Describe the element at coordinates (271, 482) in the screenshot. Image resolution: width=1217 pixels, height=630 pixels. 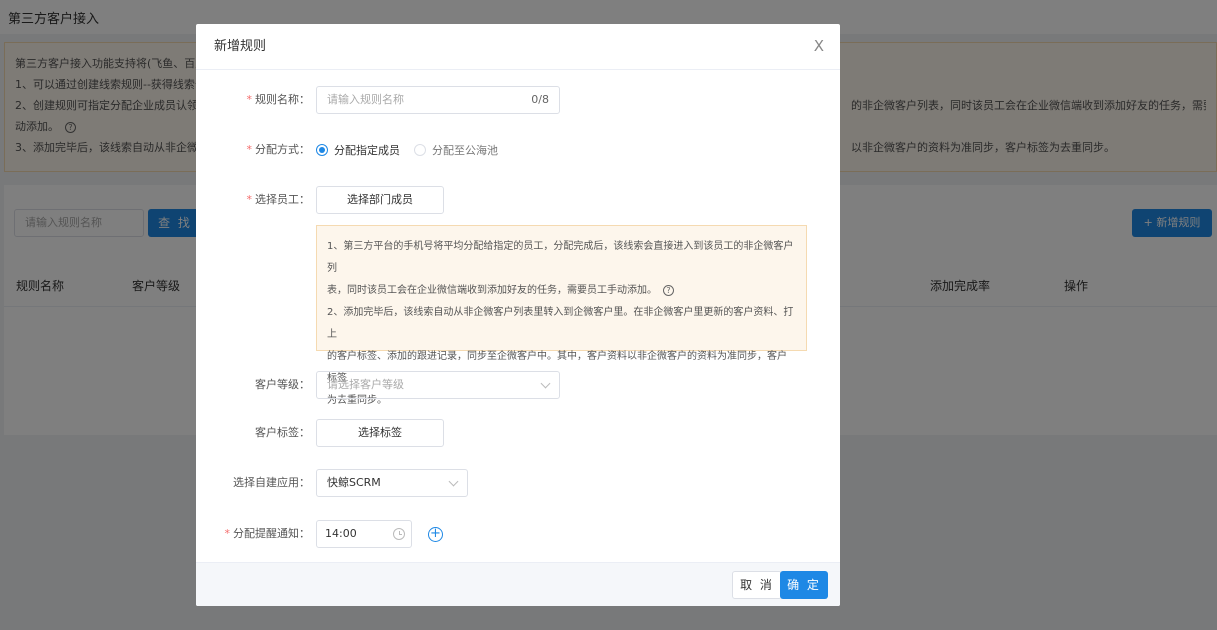
I see `app-label: 选择自建应用：` at that location.